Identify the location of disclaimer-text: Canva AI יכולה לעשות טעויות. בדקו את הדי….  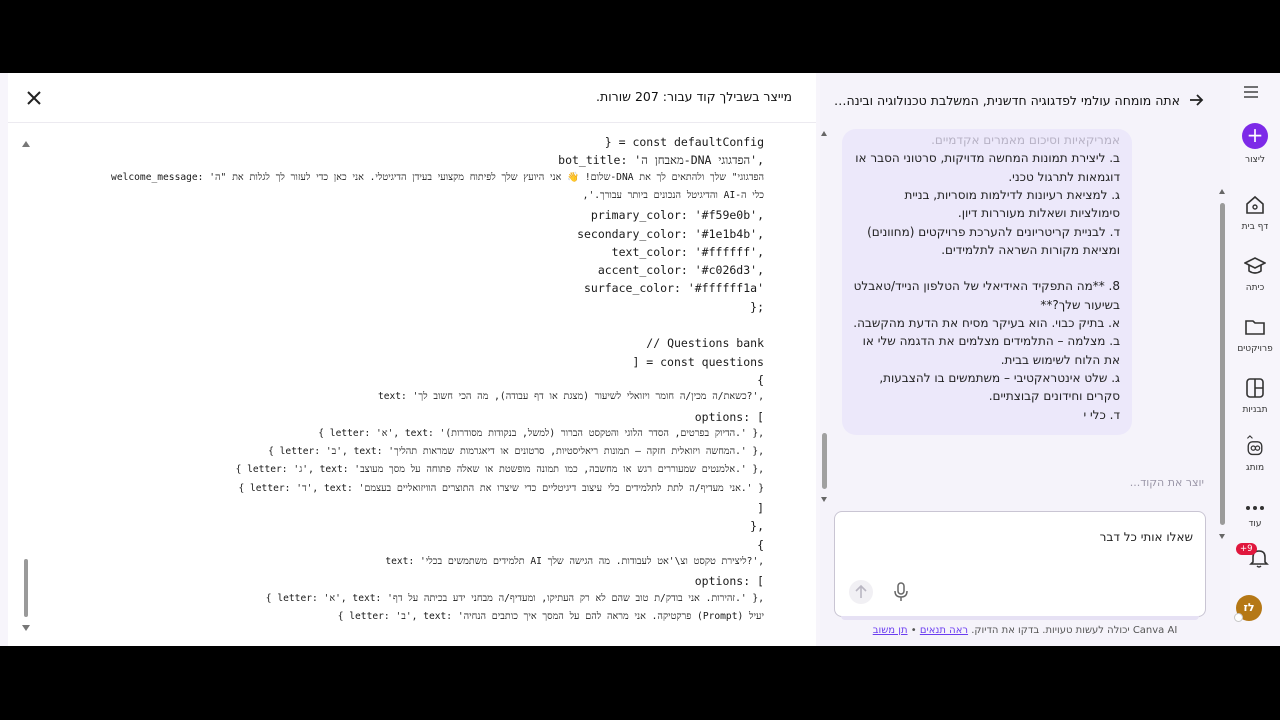
(1074, 630).